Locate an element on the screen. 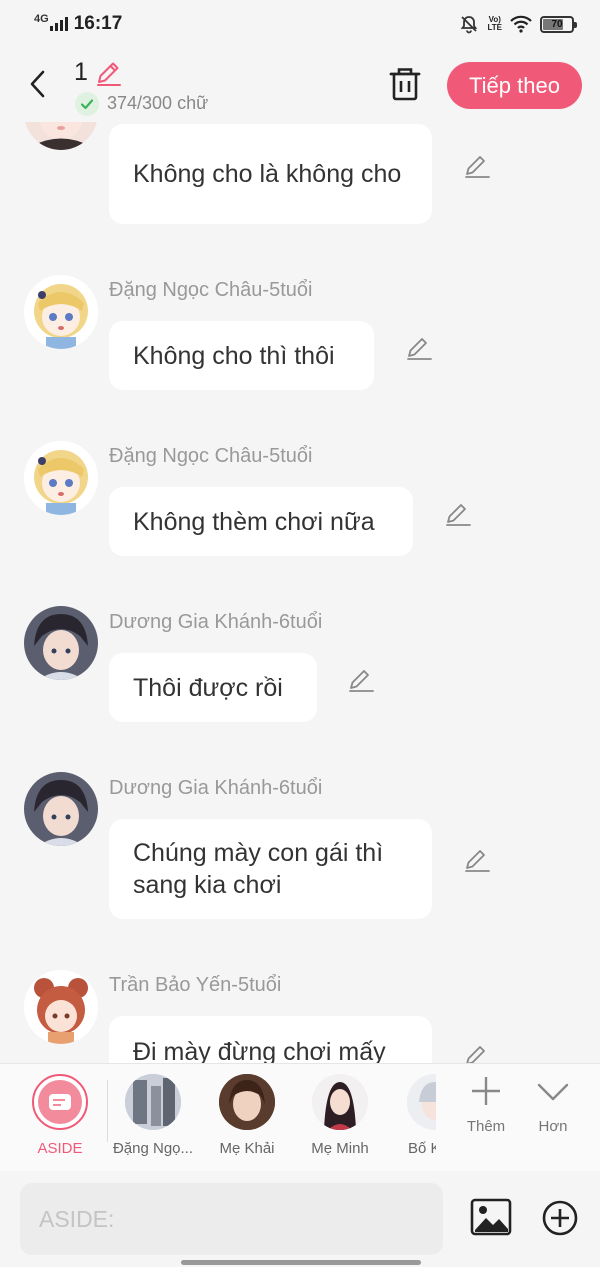 The height and width of the screenshot is (1267, 600). message-bubble: Chúng mày con gái thì sang kia chơi is located at coordinates (270, 869).